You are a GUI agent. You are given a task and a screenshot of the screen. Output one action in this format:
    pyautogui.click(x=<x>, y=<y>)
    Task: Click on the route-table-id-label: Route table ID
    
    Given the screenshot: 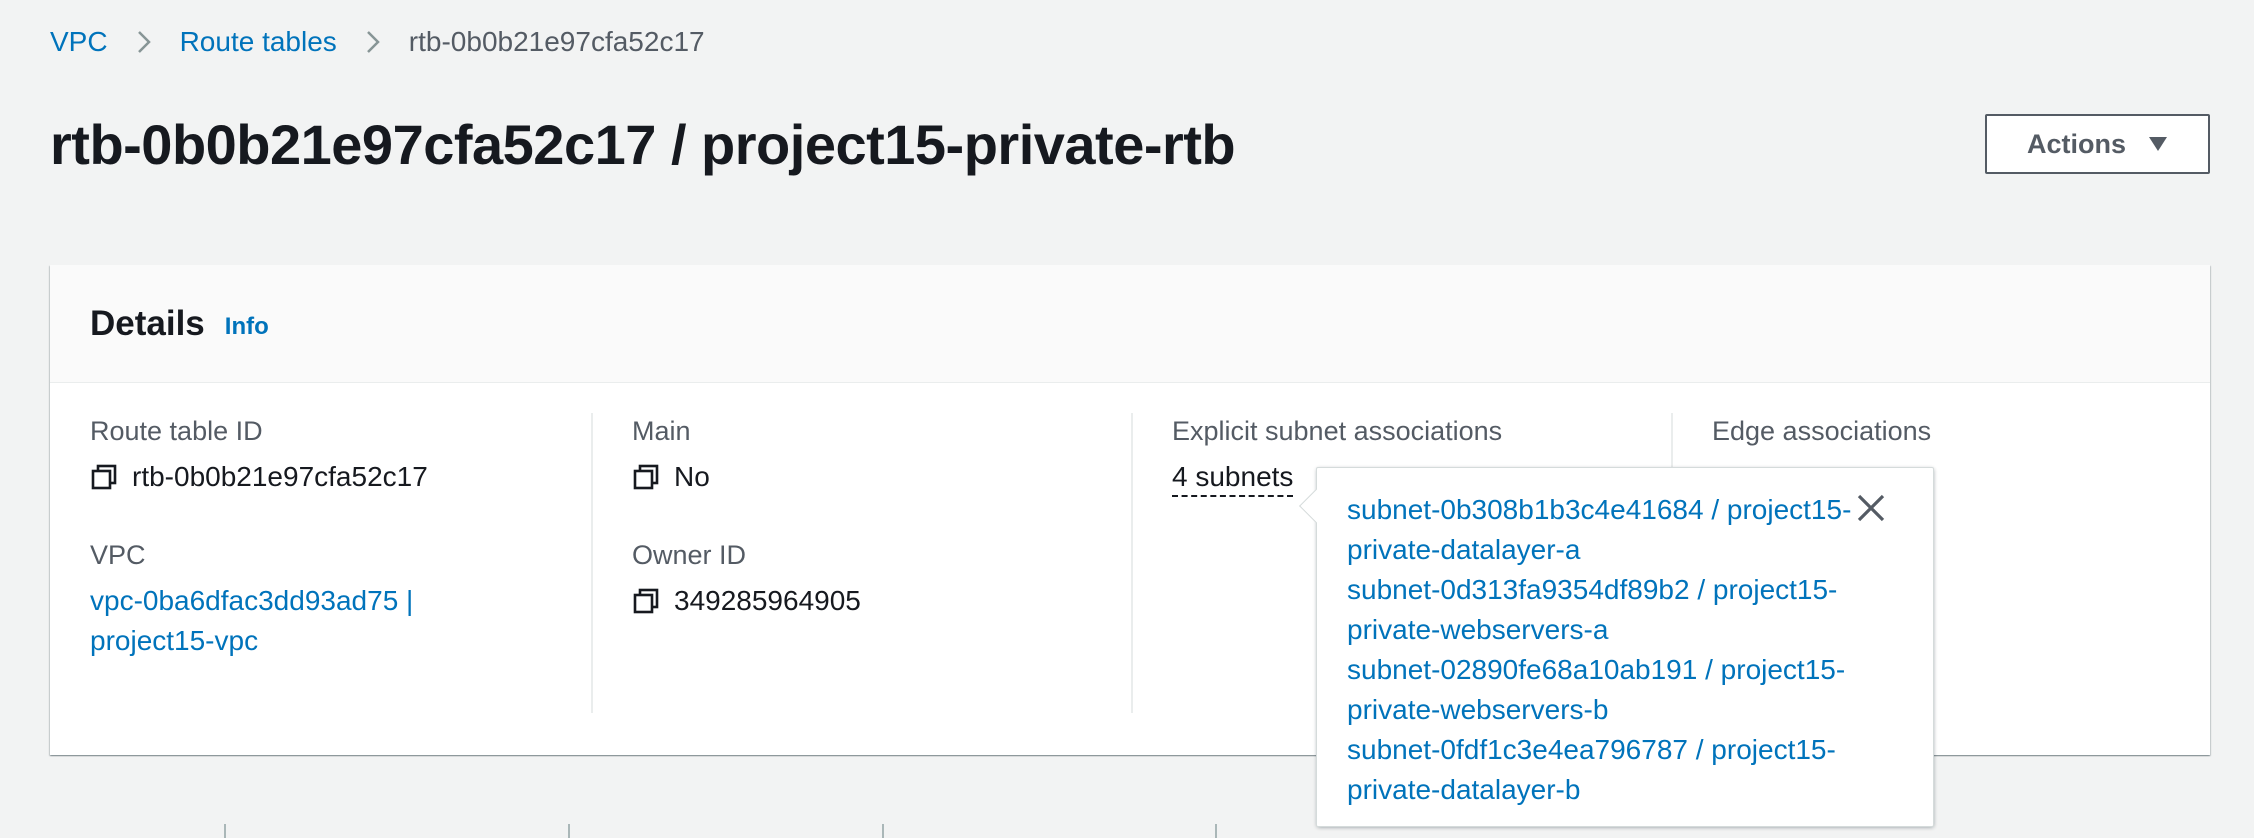 What is the action you would take?
    pyautogui.click(x=176, y=431)
    